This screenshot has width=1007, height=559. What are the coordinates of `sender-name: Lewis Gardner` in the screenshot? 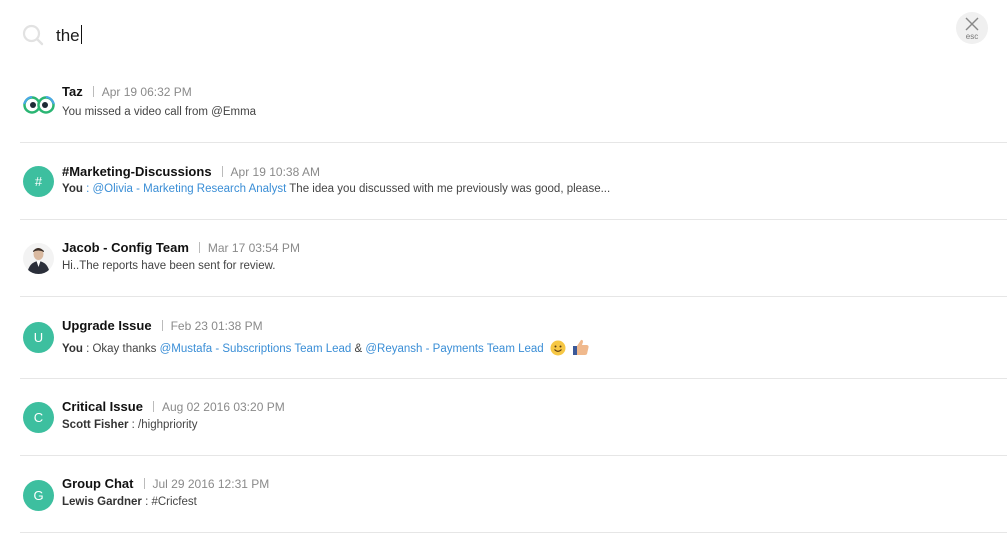 It's located at (102, 502).